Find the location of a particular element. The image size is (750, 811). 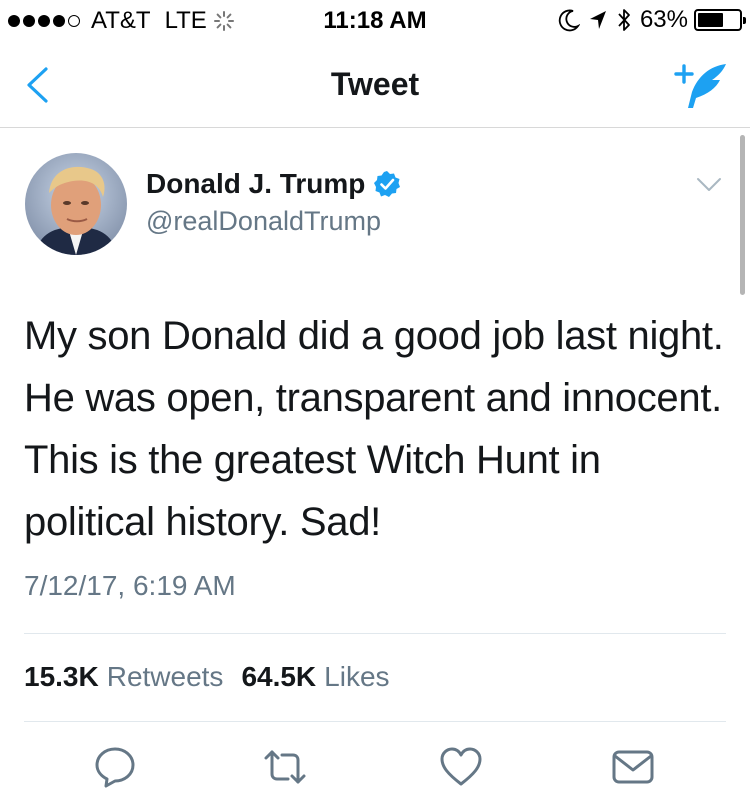

navigation-bar: Tweet is located at coordinates (375, 84).